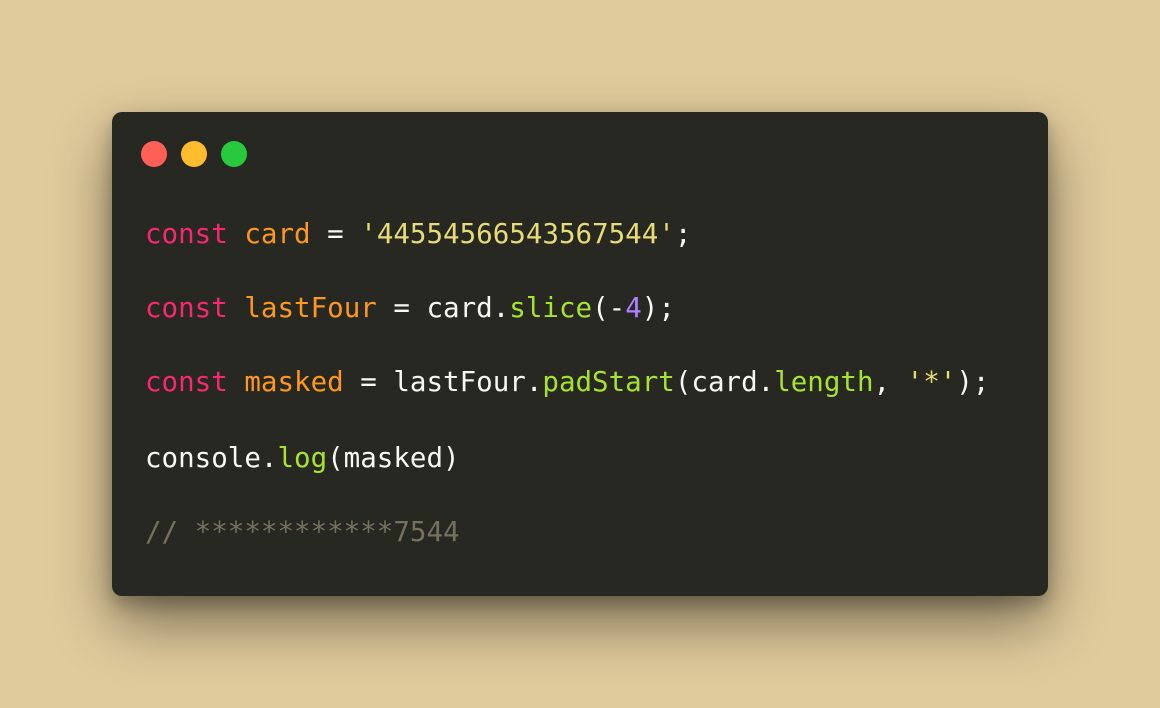 Image resolution: width=1160 pixels, height=708 pixels. I want to click on arg-masked: (masked), so click(393, 458).